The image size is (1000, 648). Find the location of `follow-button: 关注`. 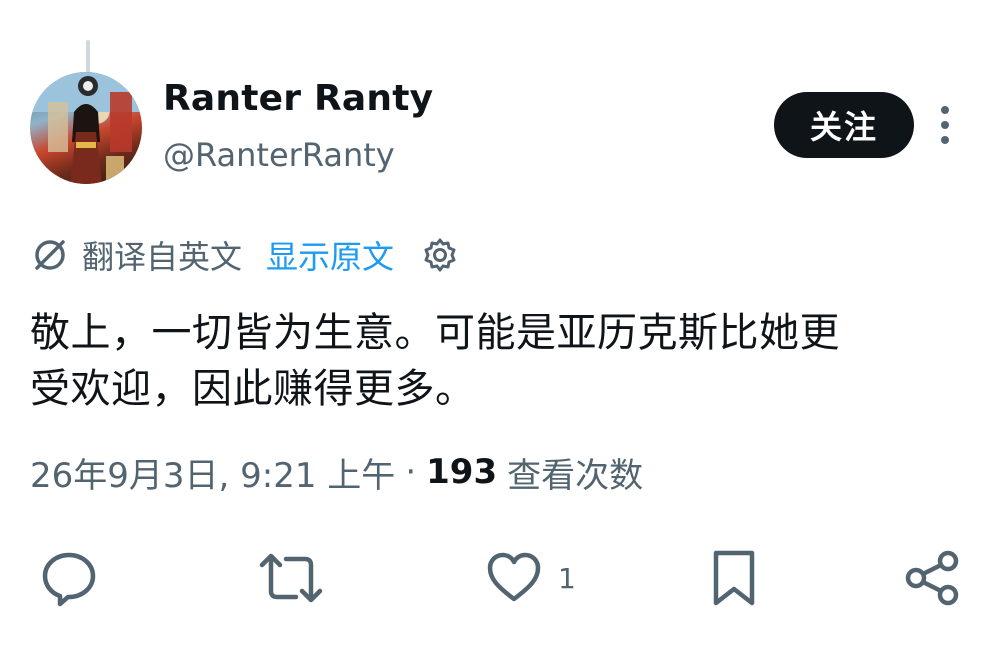

follow-button: 关注 is located at coordinates (844, 125).